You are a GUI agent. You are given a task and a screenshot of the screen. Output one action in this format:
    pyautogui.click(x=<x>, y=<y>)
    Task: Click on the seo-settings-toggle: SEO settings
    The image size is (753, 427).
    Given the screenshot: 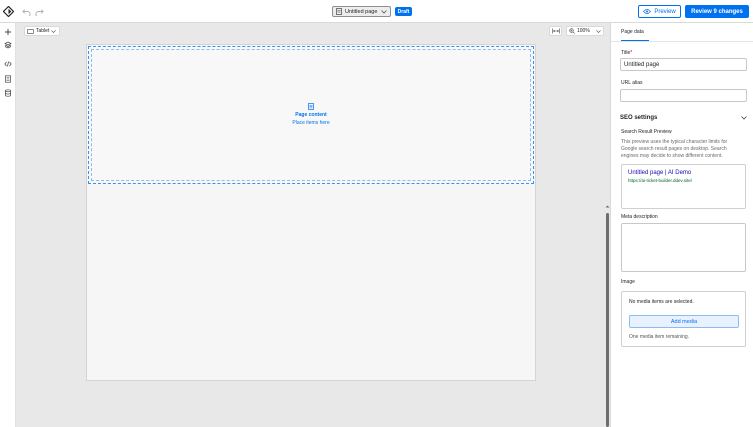 What is the action you would take?
    pyautogui.click(x=683, y=118)
    